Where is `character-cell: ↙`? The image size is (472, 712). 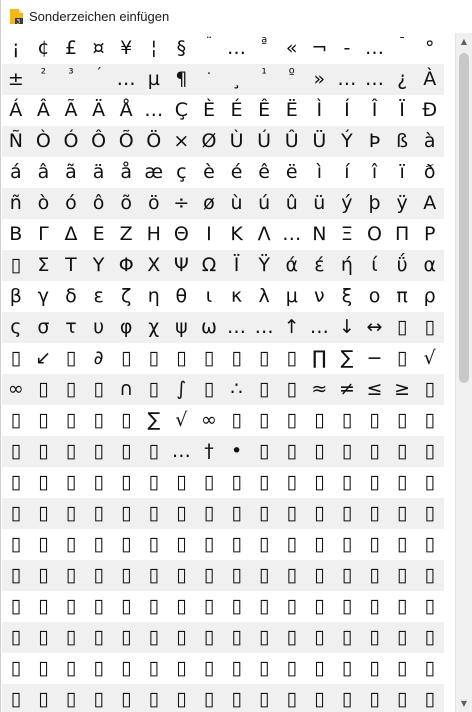 character-cell: ↙ is located at coordinates (43, 358).